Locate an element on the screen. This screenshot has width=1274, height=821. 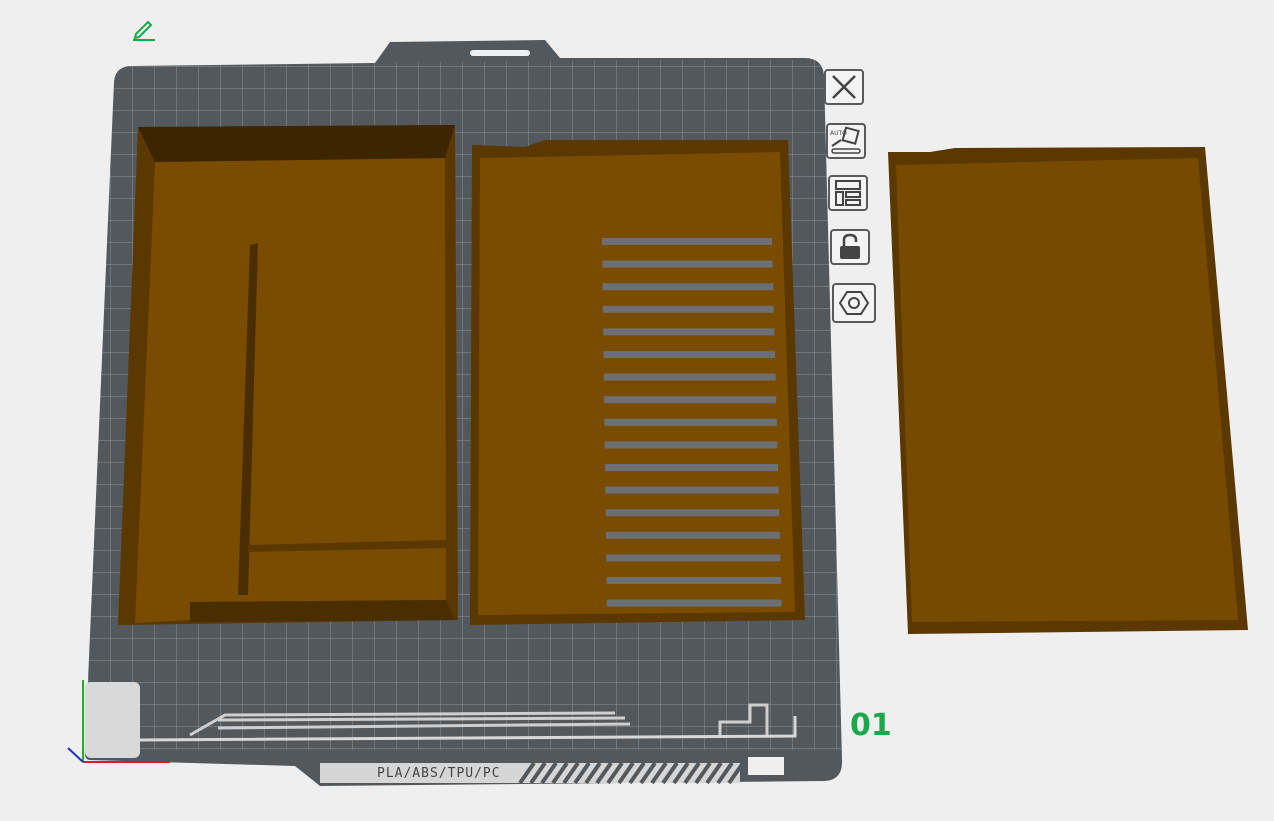
auto-orient-icon: AUTO is located at coordinates (845, 140).